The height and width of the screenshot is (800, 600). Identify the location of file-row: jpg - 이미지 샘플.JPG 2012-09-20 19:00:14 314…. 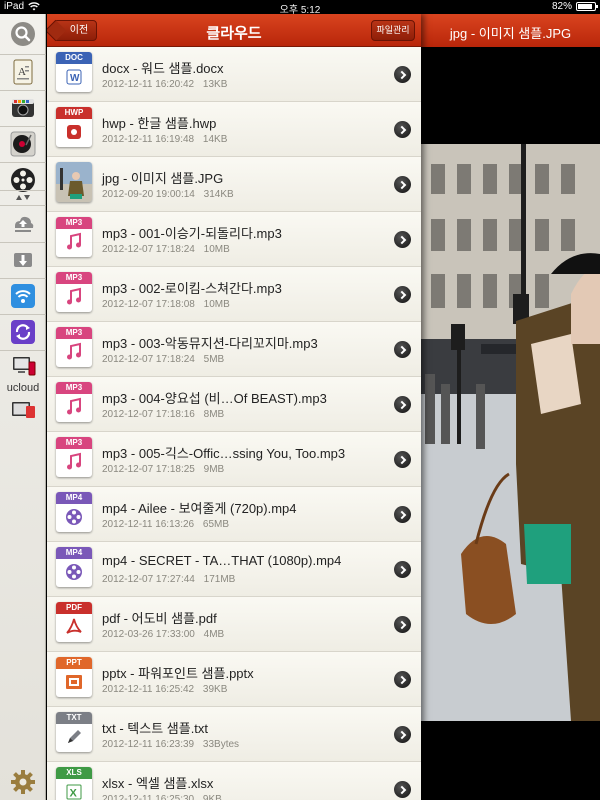
(234, 184).